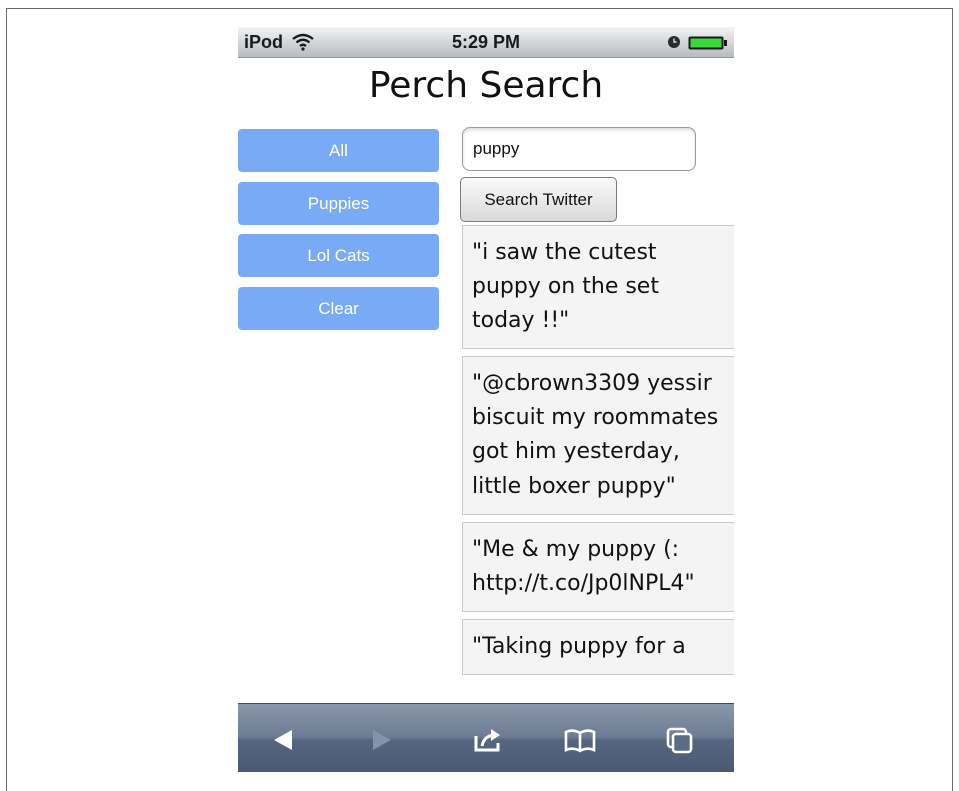 The height and width of the screenshot is (791, 959). Describe the element at coordinates (381, 740) in the screenshot. I see `forward-icon` at that location.